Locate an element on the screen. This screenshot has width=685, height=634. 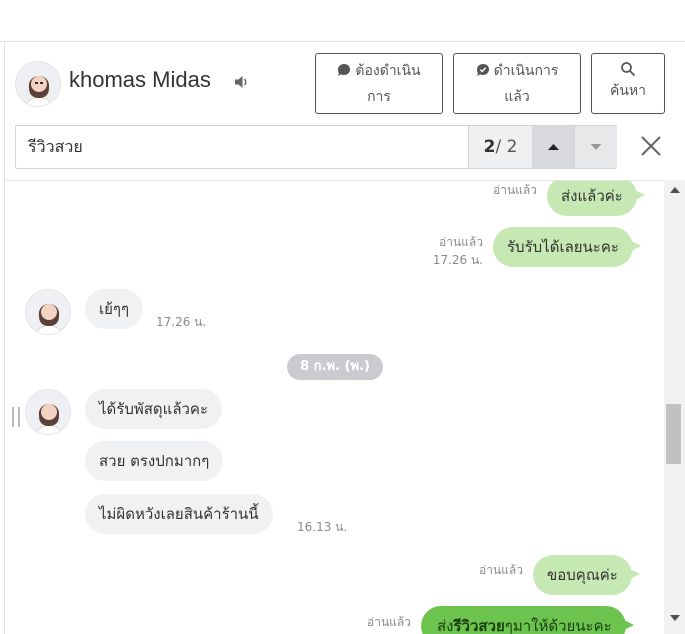
message-bubble-outgoing: ส่งแล้วค่ะ is located at coordinates (596, 198).